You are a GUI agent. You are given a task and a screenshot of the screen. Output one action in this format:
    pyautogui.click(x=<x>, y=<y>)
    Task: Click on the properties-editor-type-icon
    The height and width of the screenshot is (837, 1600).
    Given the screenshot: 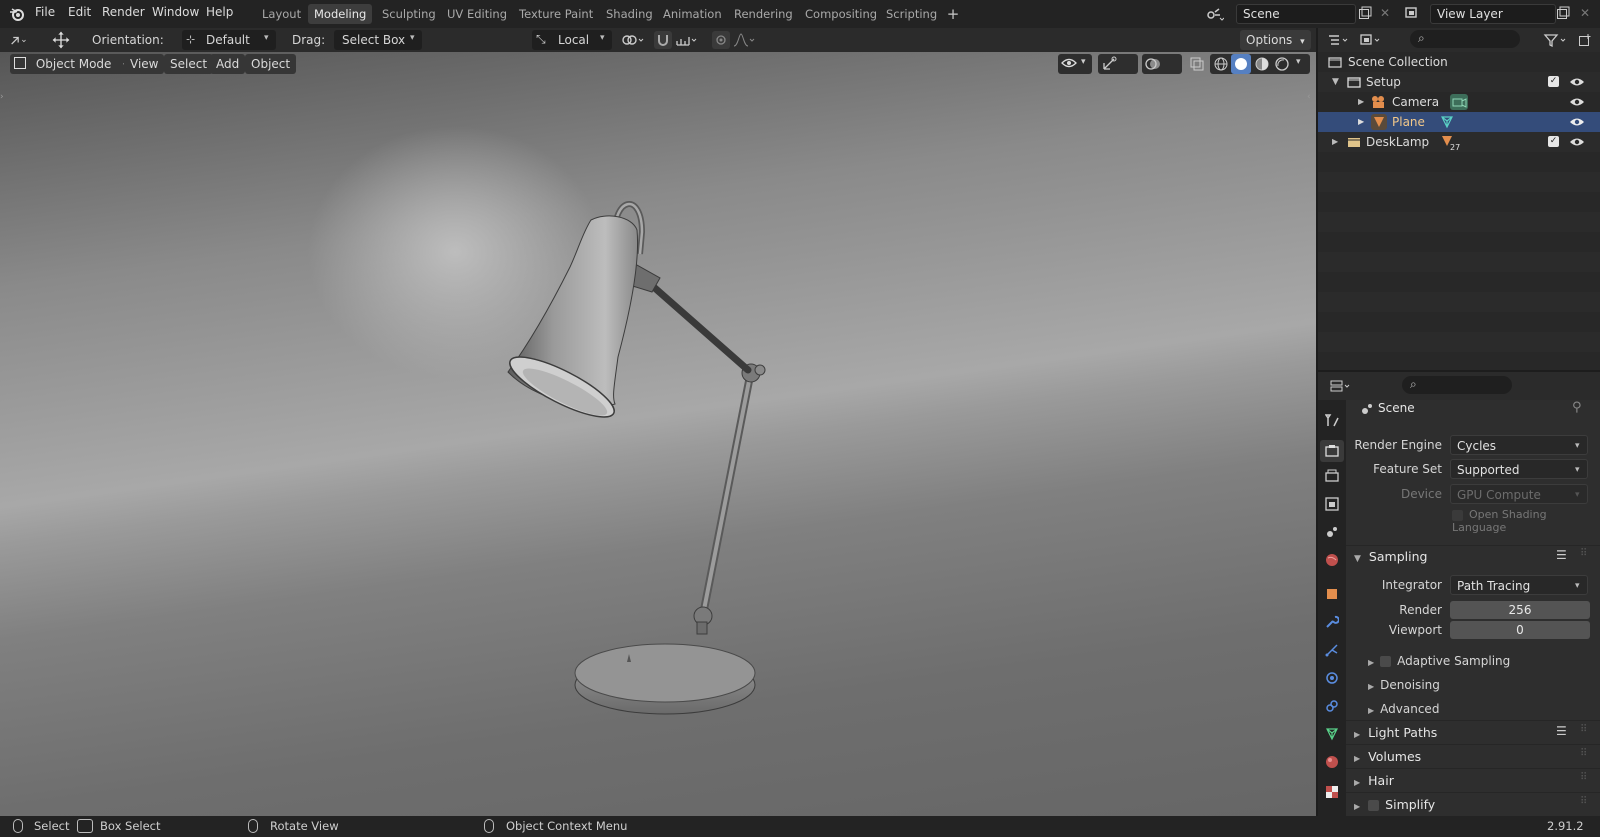 What is the action you would take?
    pyautogui.click(x=1341, y=386)
    